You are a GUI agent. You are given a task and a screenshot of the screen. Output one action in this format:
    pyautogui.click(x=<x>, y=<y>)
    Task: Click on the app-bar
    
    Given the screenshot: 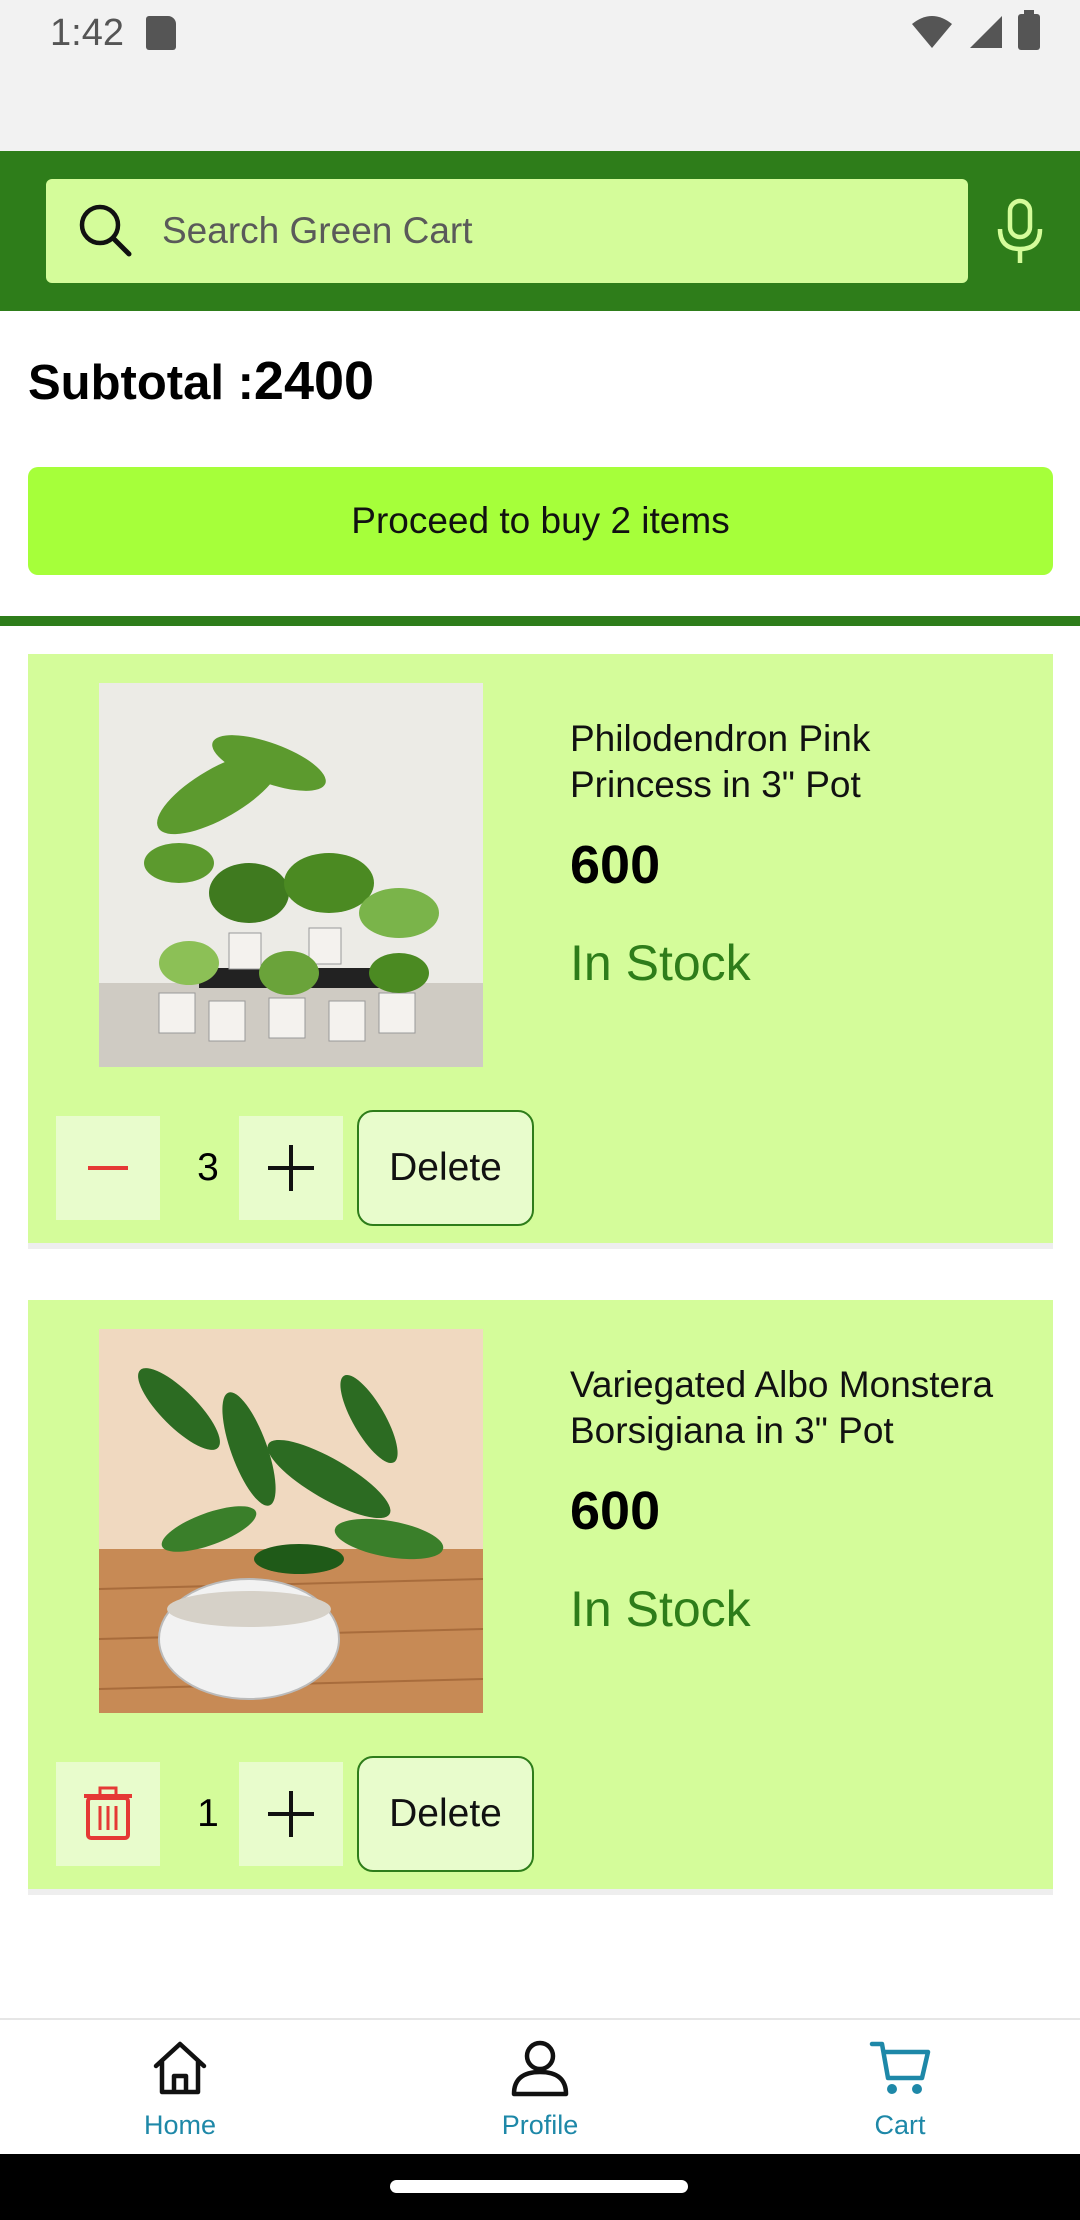 What is the action you would take?
    pyautogui.click(x=540, y=231)
    